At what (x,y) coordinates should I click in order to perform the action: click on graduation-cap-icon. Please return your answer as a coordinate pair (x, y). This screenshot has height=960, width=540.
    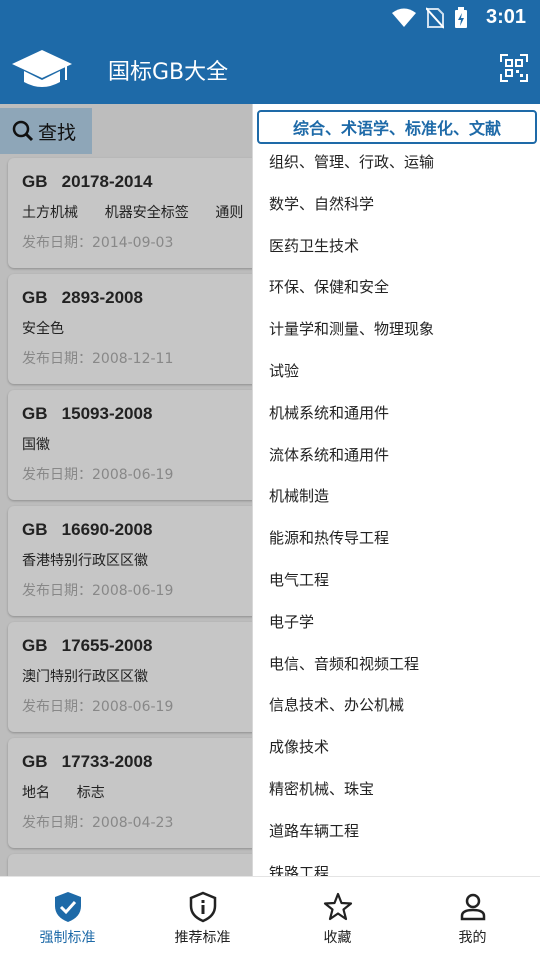
    Looking at the image, I should click on (42, 68).